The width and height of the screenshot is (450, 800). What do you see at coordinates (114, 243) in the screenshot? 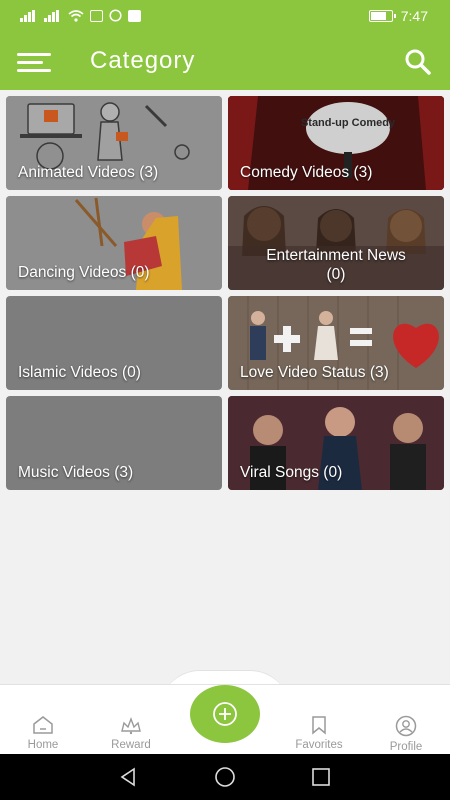
I see `category-tile-dancing: Dancing Videos (0)` at bounding box center [114, 243].